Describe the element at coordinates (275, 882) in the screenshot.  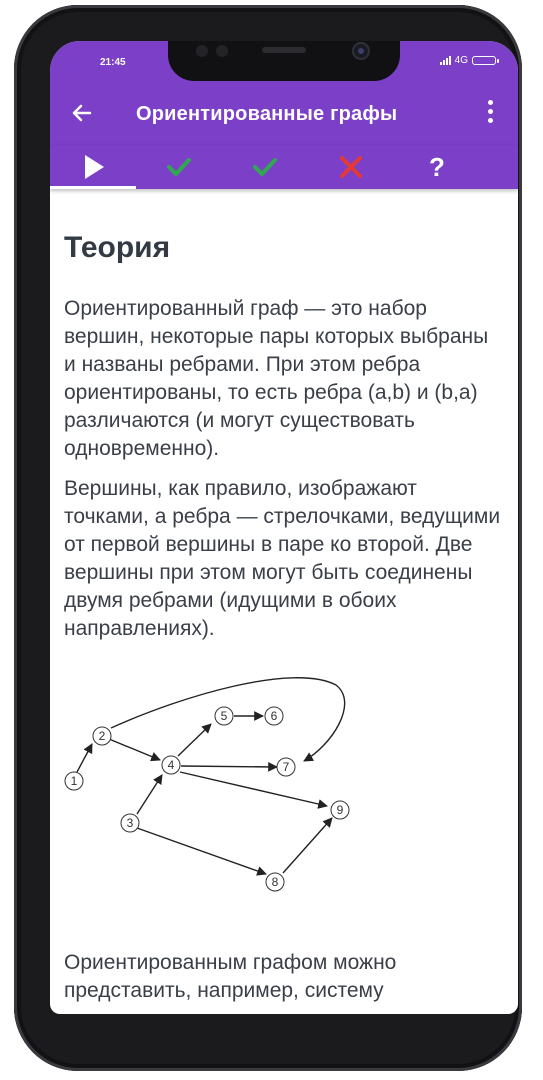
I see `graph-node-label: 8` at that location.